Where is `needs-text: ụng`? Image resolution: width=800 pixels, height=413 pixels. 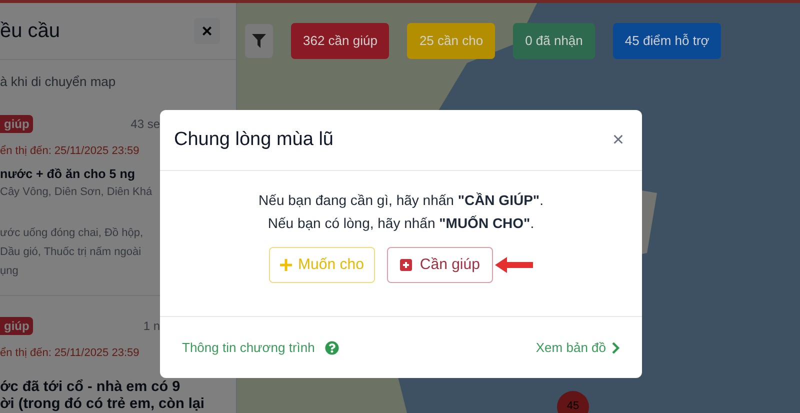
needs-text: ụng is located at coordinates (9, 271).